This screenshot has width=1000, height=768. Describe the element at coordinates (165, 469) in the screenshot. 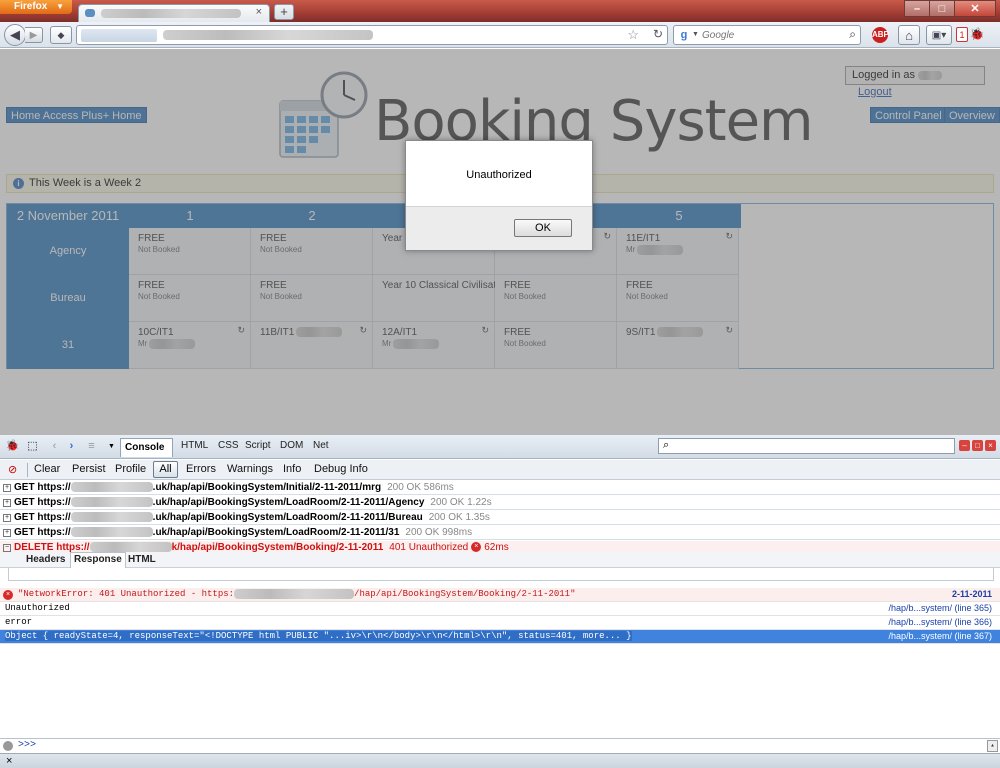

I see `filter-all-button: All` at that location.